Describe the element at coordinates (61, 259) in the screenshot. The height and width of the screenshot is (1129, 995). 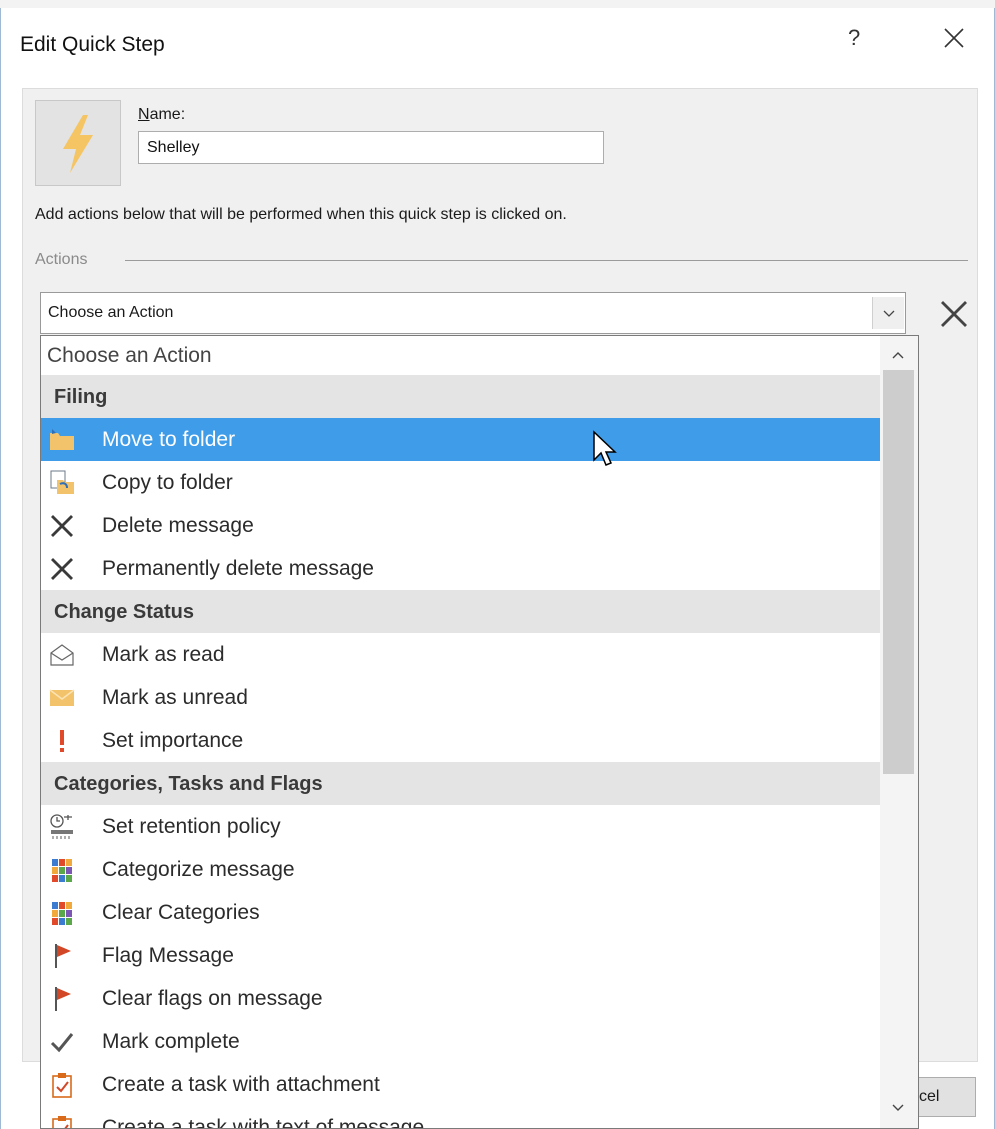
I see `actions-group-label: Actions` at that location.